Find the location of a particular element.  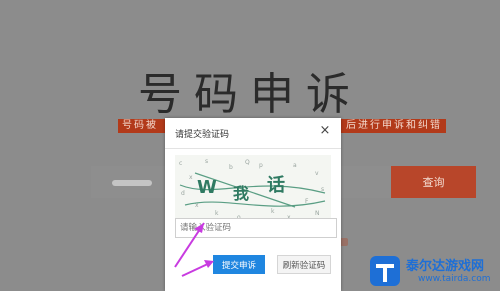

svg-text: b is located at coordinates (231, 167).